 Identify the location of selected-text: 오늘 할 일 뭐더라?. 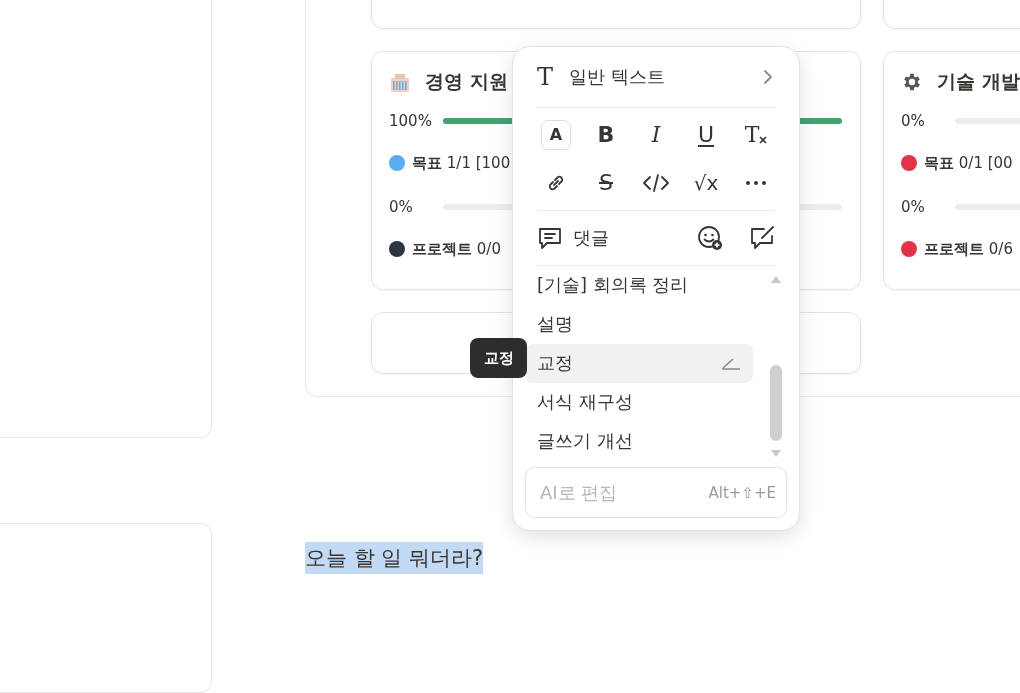
(394, 558).